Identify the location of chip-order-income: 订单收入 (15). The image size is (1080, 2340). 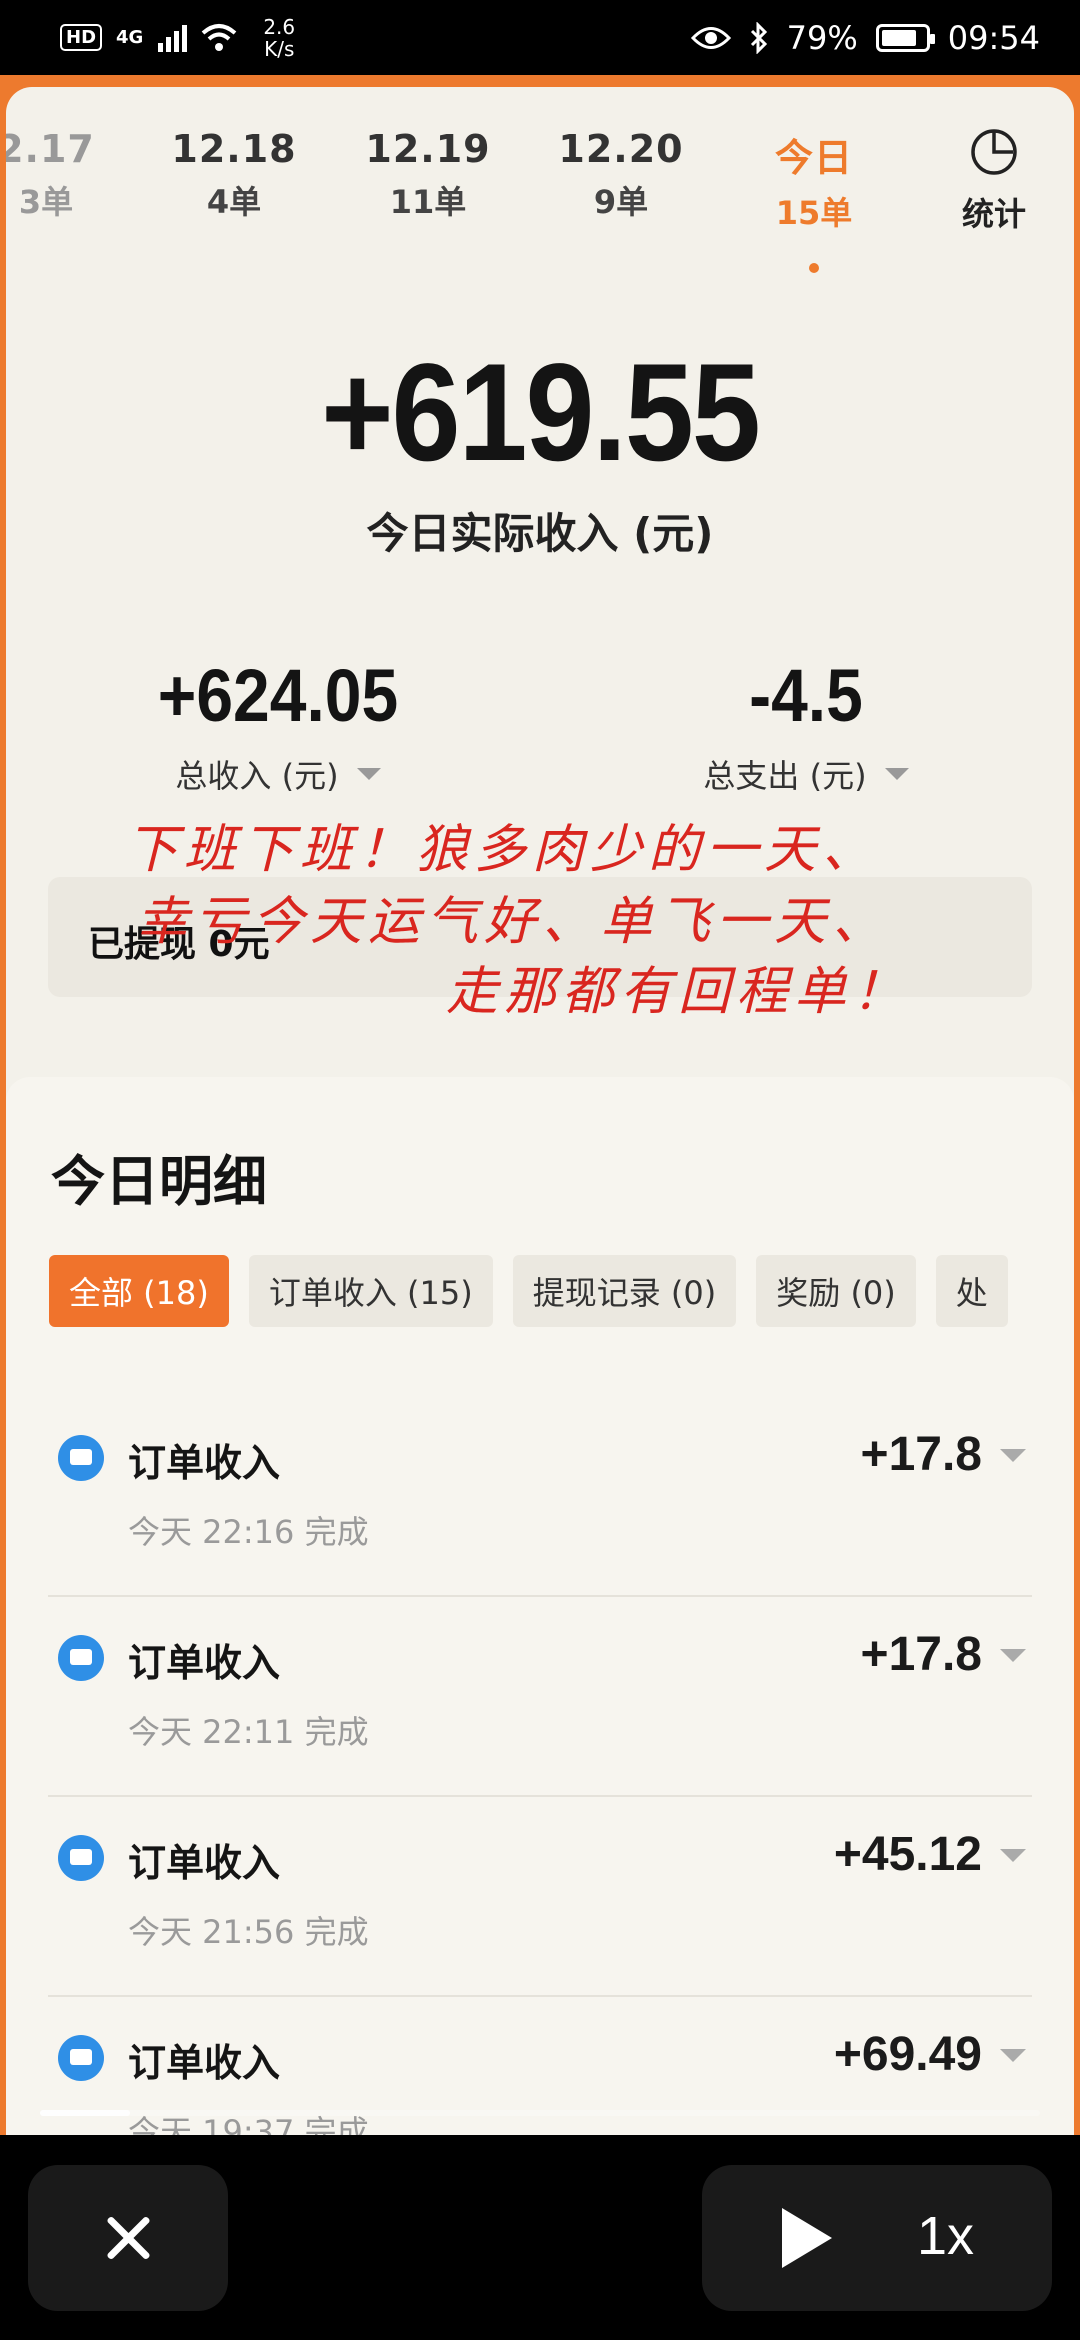
(370, 1291).